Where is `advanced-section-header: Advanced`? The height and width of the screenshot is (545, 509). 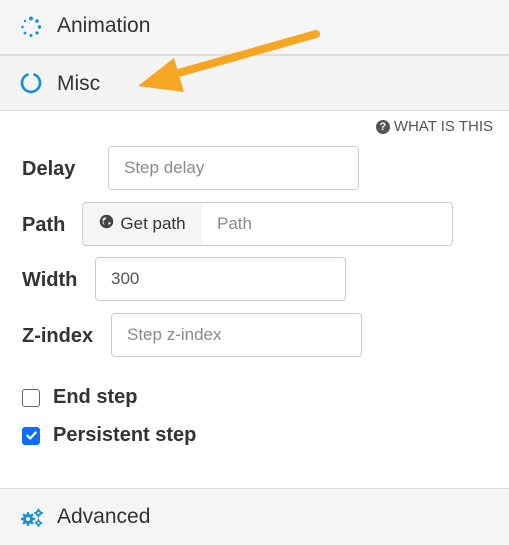
advanced-section-header: Advanced is located at coordinates (254, 516).